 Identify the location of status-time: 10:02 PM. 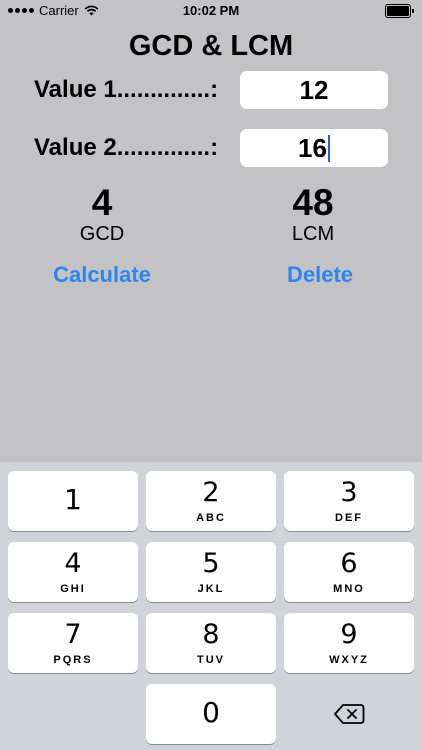
(211, 10).